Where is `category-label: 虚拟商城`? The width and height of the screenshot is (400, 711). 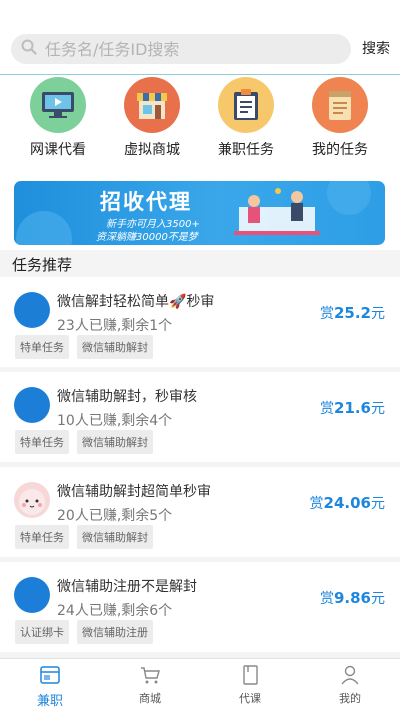 category-label: 虚拟商城 is located at coordinates (152, 150).